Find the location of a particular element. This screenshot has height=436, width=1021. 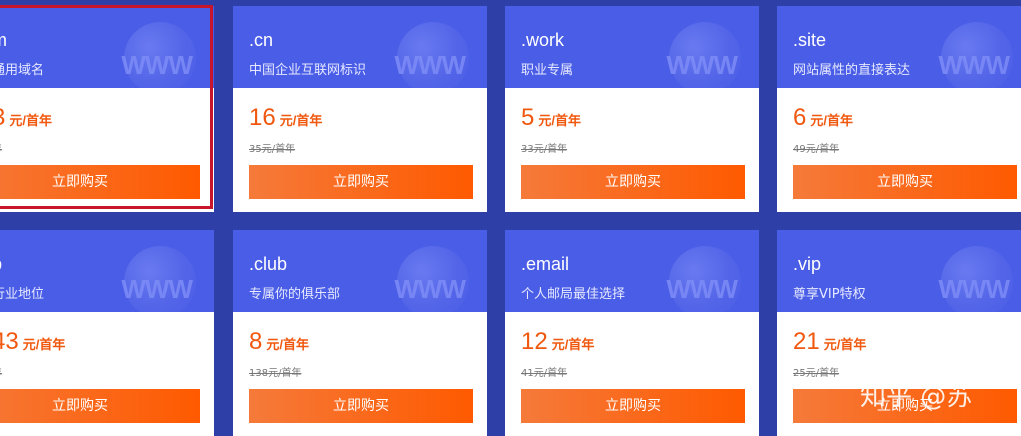

domain-description: 职业专属 is located at coordinates (547, 70).